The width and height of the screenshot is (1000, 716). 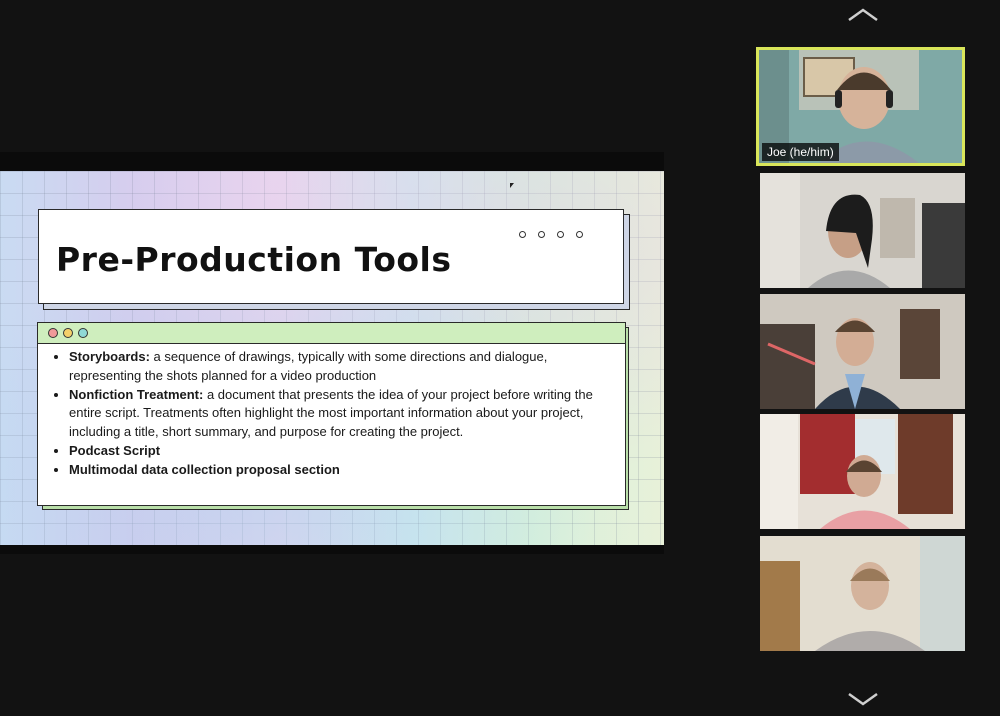 What do you see at coordinates (68, 333) in the screenshot?
I see `yellow-dot-icon` at bounding box center [68, 333].